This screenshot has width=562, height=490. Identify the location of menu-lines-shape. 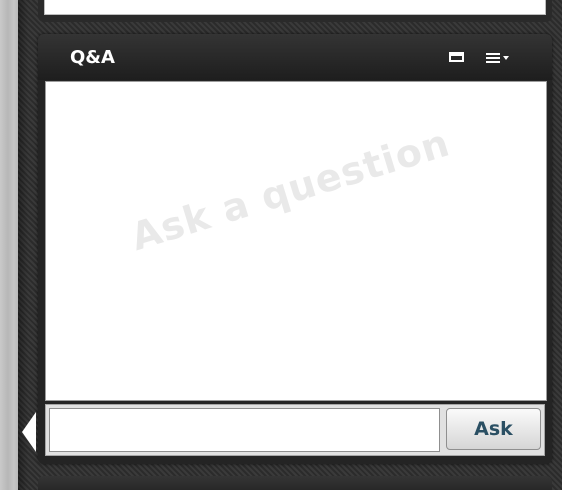
(493, 58).